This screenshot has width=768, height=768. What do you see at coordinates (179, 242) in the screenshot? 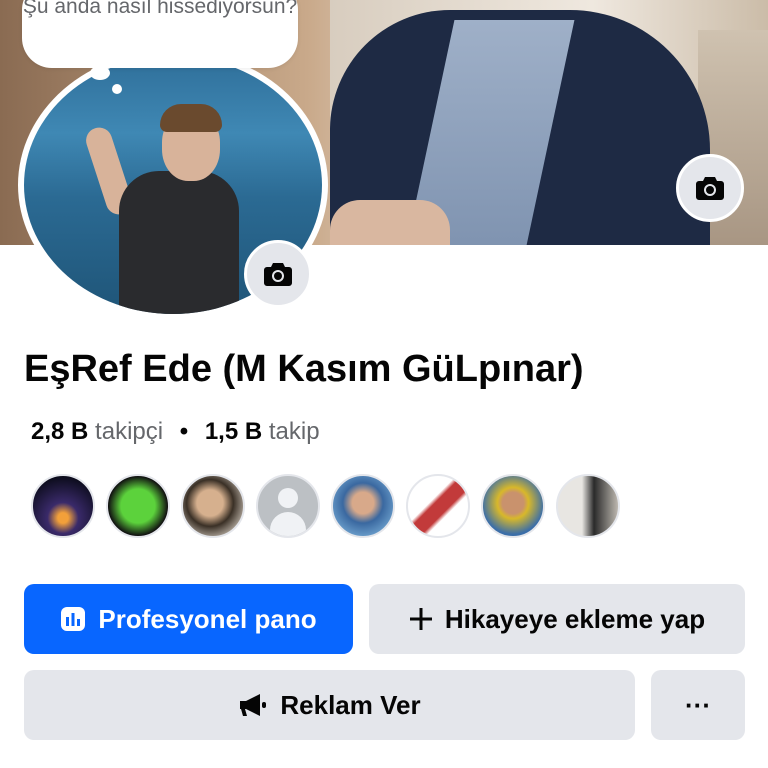
I see `photo-body` at bounding box center [179, 242].